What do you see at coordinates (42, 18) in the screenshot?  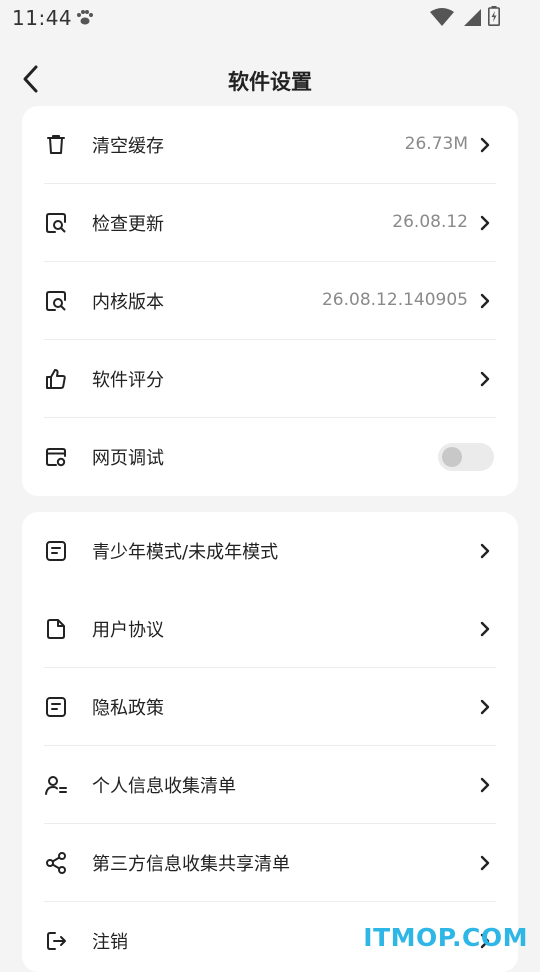 I see `status-time: 11:44` at bounding box center [42, 18].